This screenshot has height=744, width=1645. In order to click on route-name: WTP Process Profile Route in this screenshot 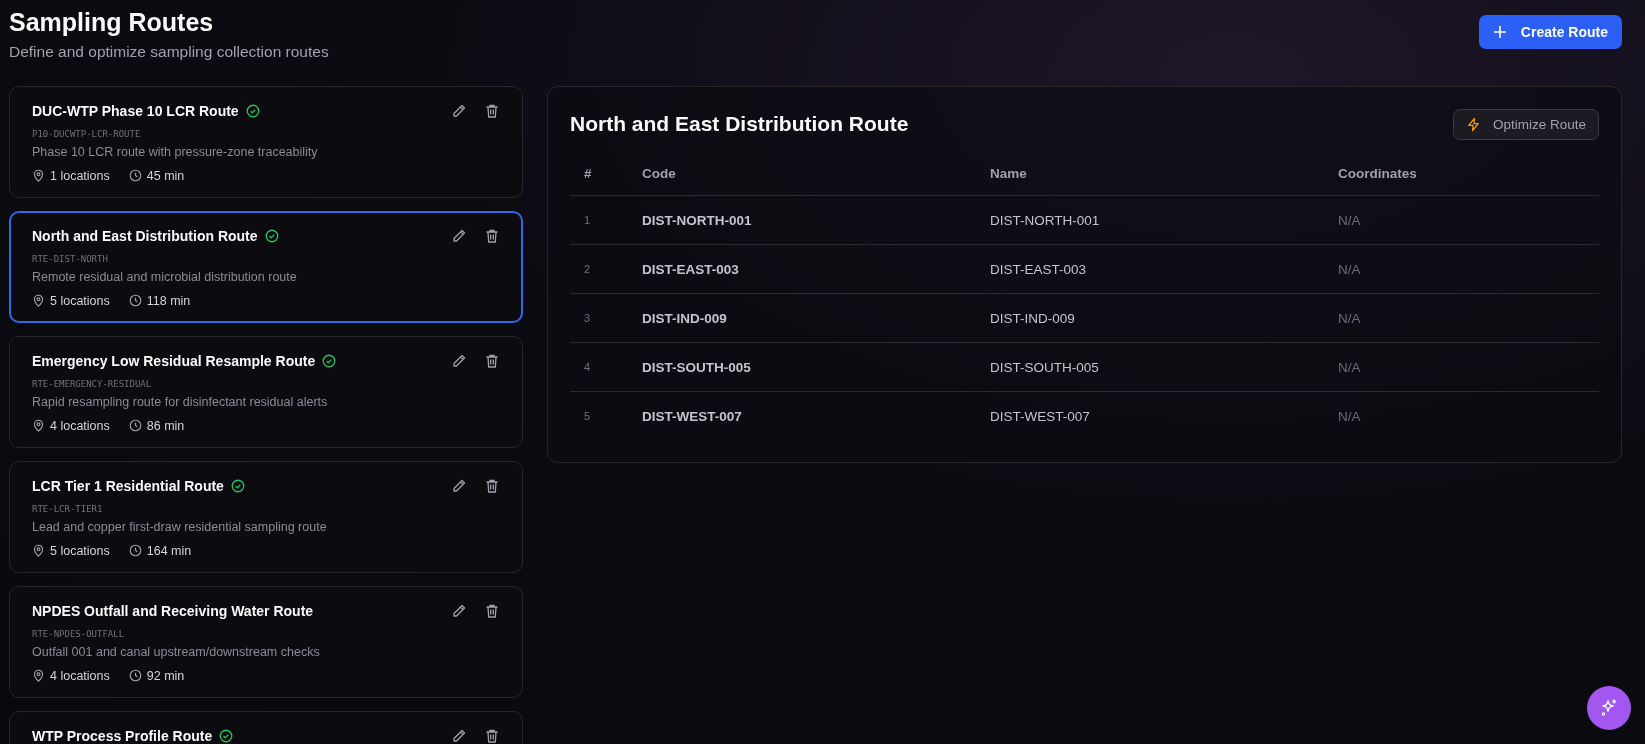, I will do `click(122, 735)`.